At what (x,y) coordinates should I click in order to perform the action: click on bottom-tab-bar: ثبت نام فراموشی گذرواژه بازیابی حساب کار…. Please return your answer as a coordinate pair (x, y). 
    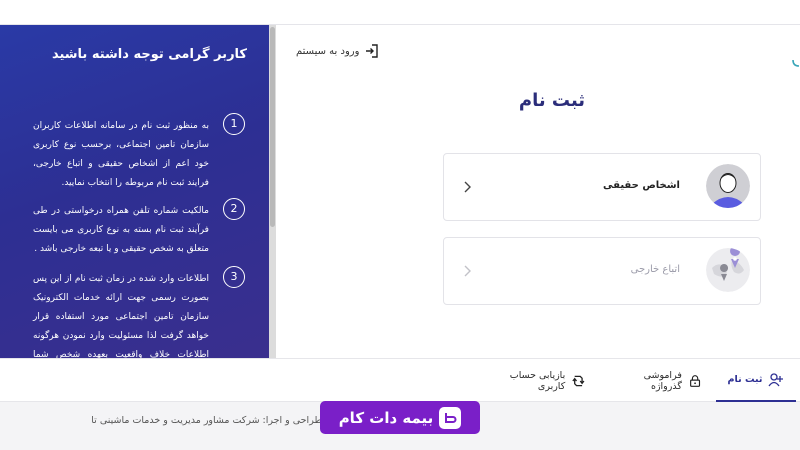
    Looking at the image, I should click on (400, 380).